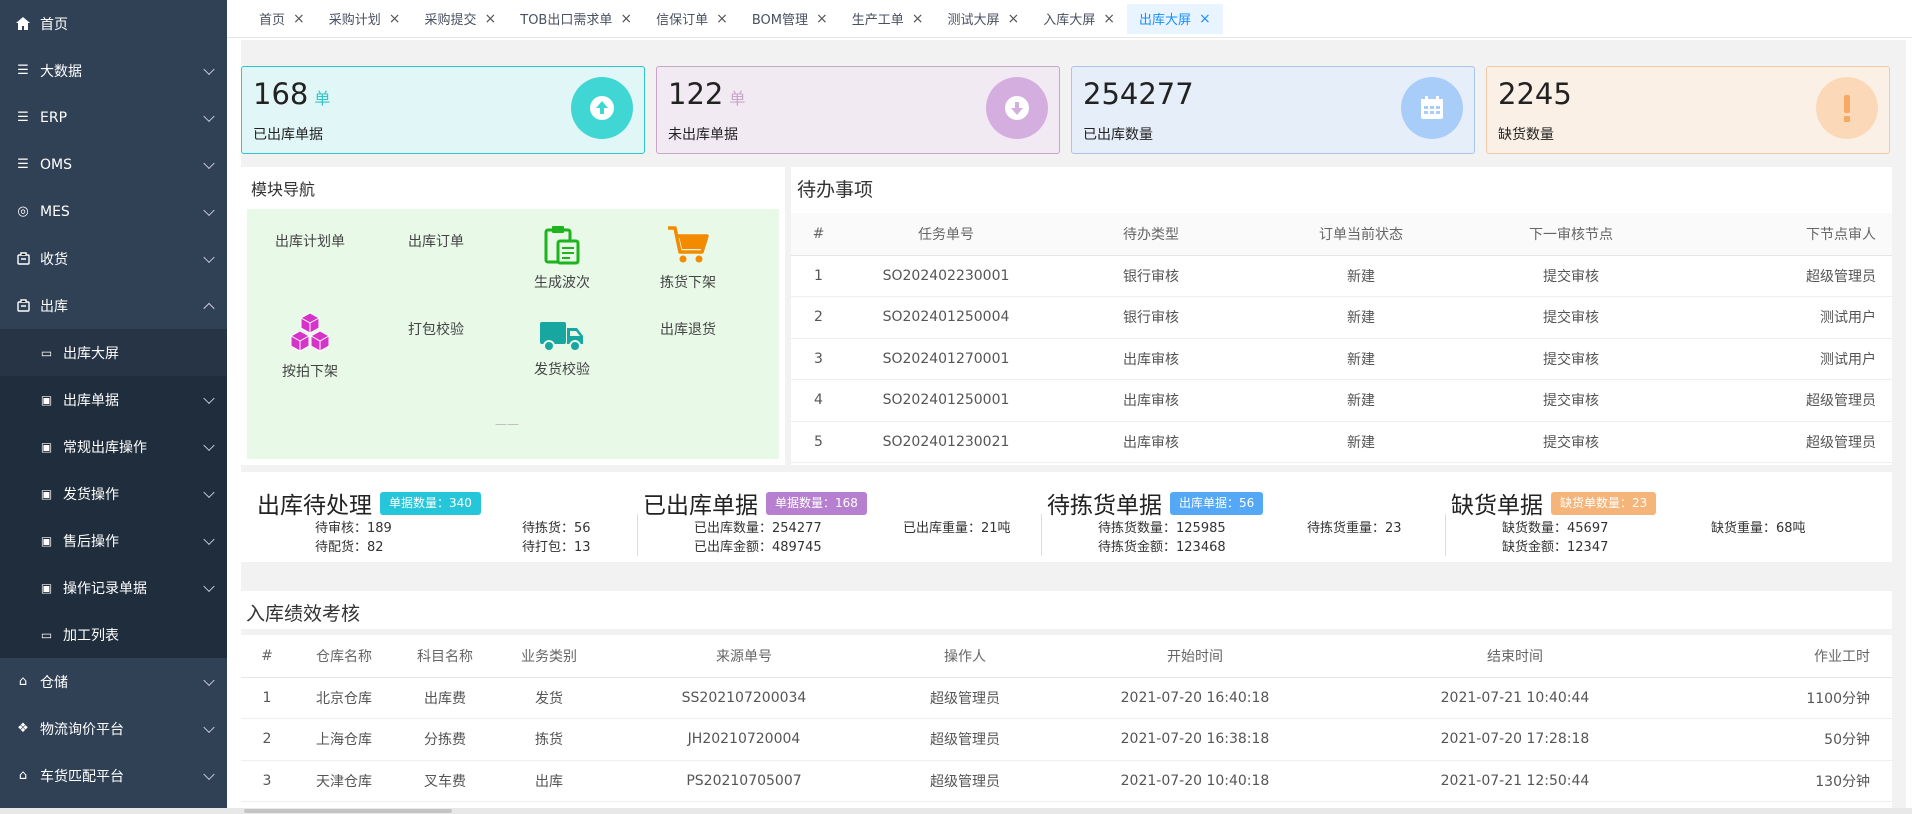  Describe the element at coordinates (1538, 94) in the screenshot. I see `stat-number: 2245` at that location.